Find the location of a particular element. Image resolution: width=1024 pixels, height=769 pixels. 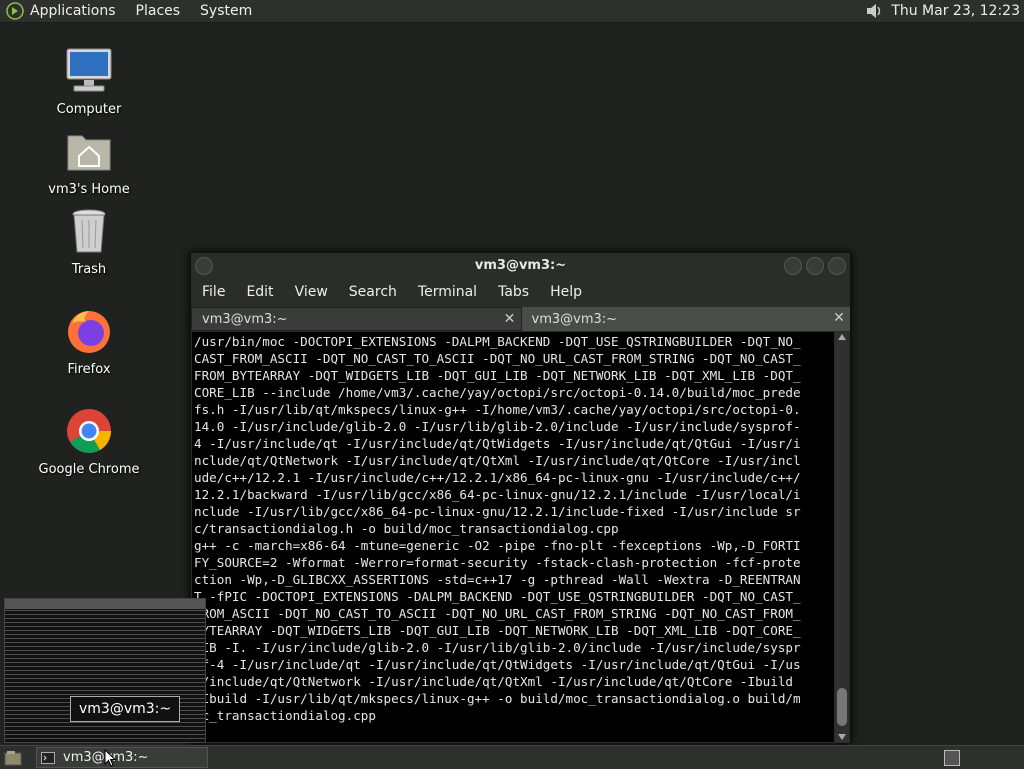

menu-file: File is located at coordinates (213, 292).